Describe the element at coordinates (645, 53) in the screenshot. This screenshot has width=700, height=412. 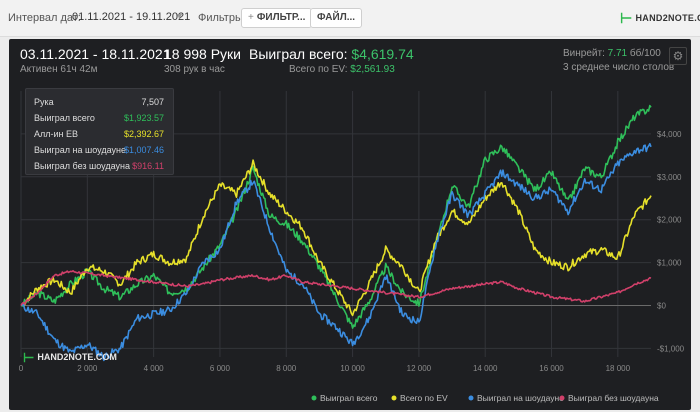
I see `winrate-suffix: бб/100` at that location.